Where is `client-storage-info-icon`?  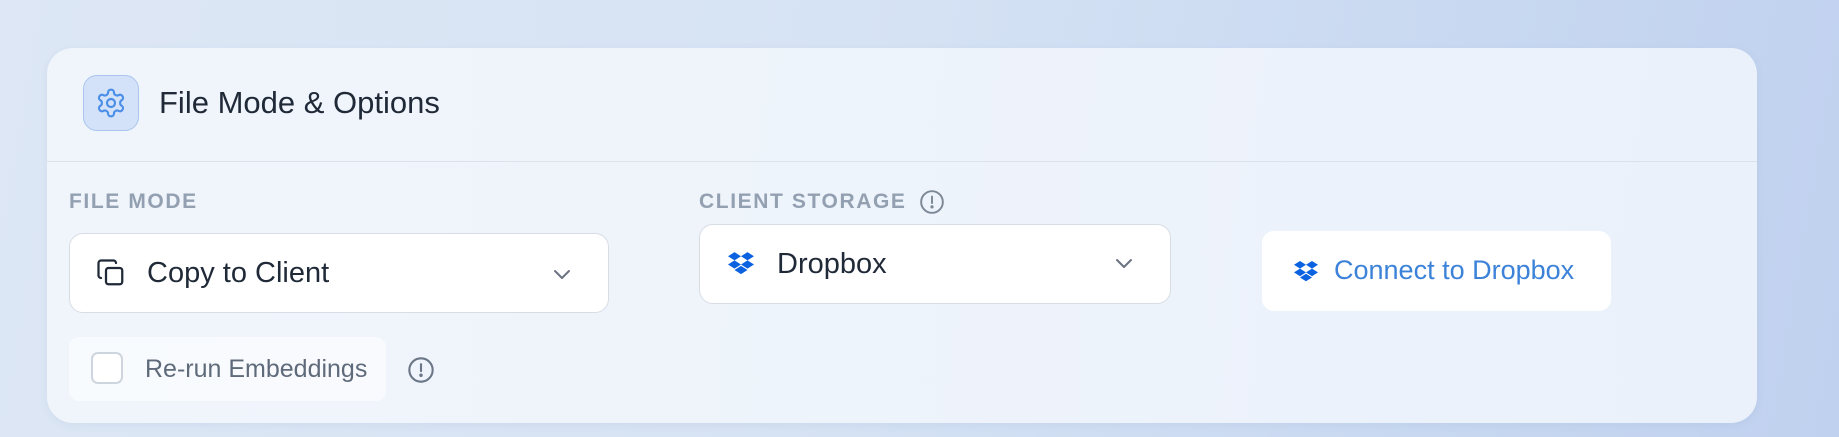 client-storage-info-icon is located at coordinates (932, 202).